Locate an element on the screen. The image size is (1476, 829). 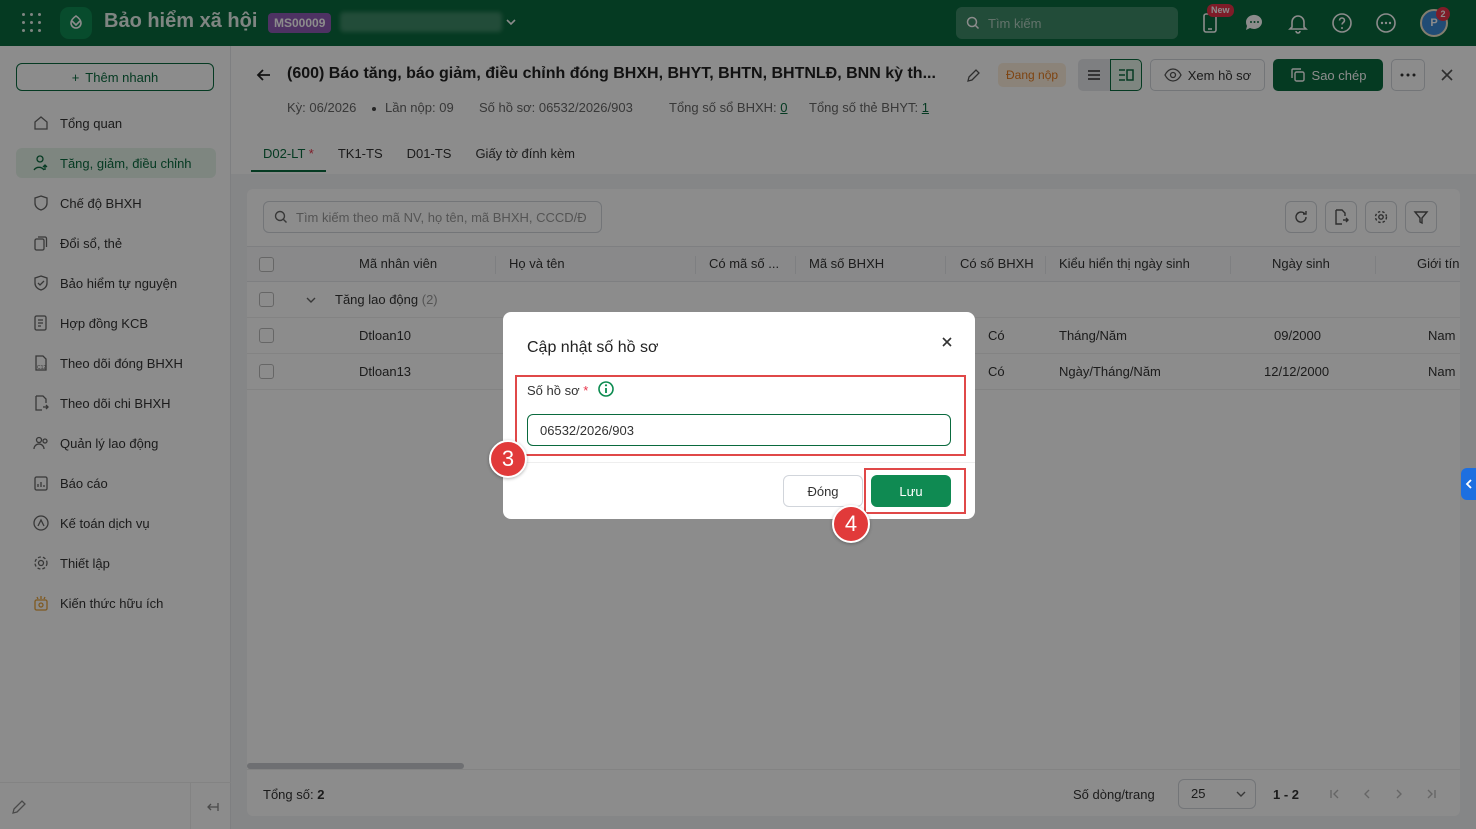
side-panel-toggle is located at coordinates (1468, 484).